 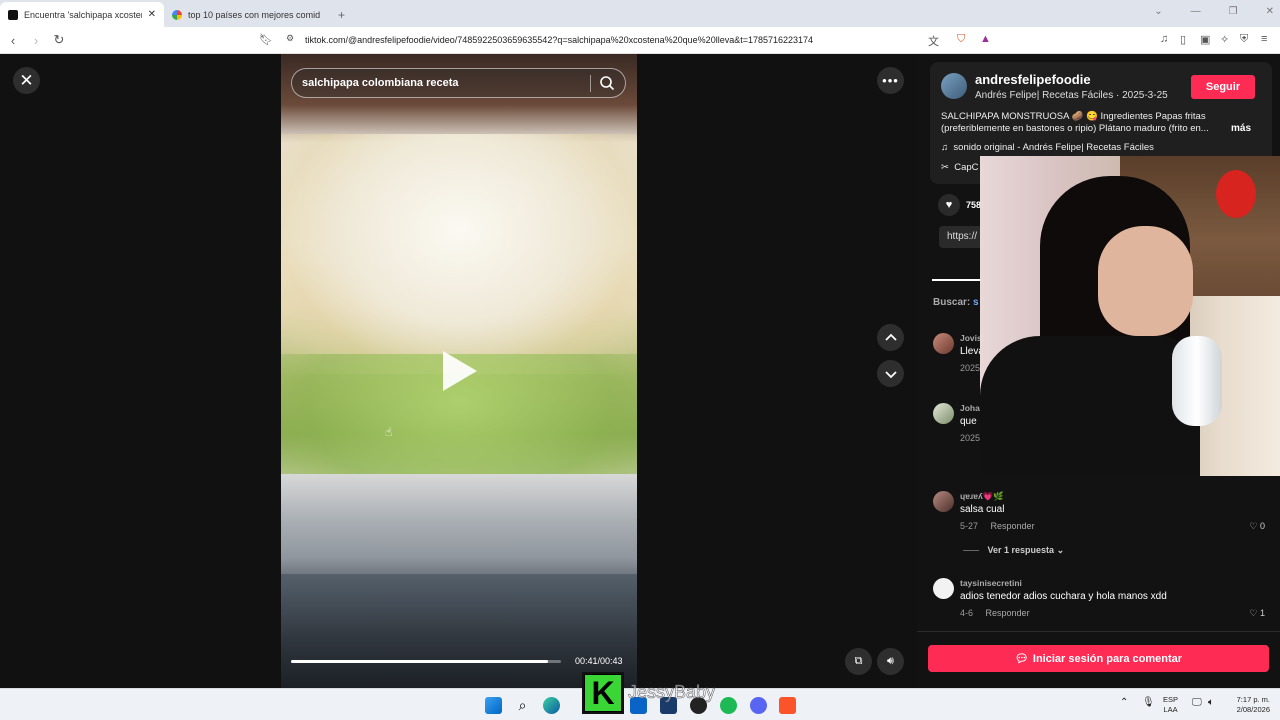 I want to click on site-info-icon: ⚙︎, so click(x=290, y=38).